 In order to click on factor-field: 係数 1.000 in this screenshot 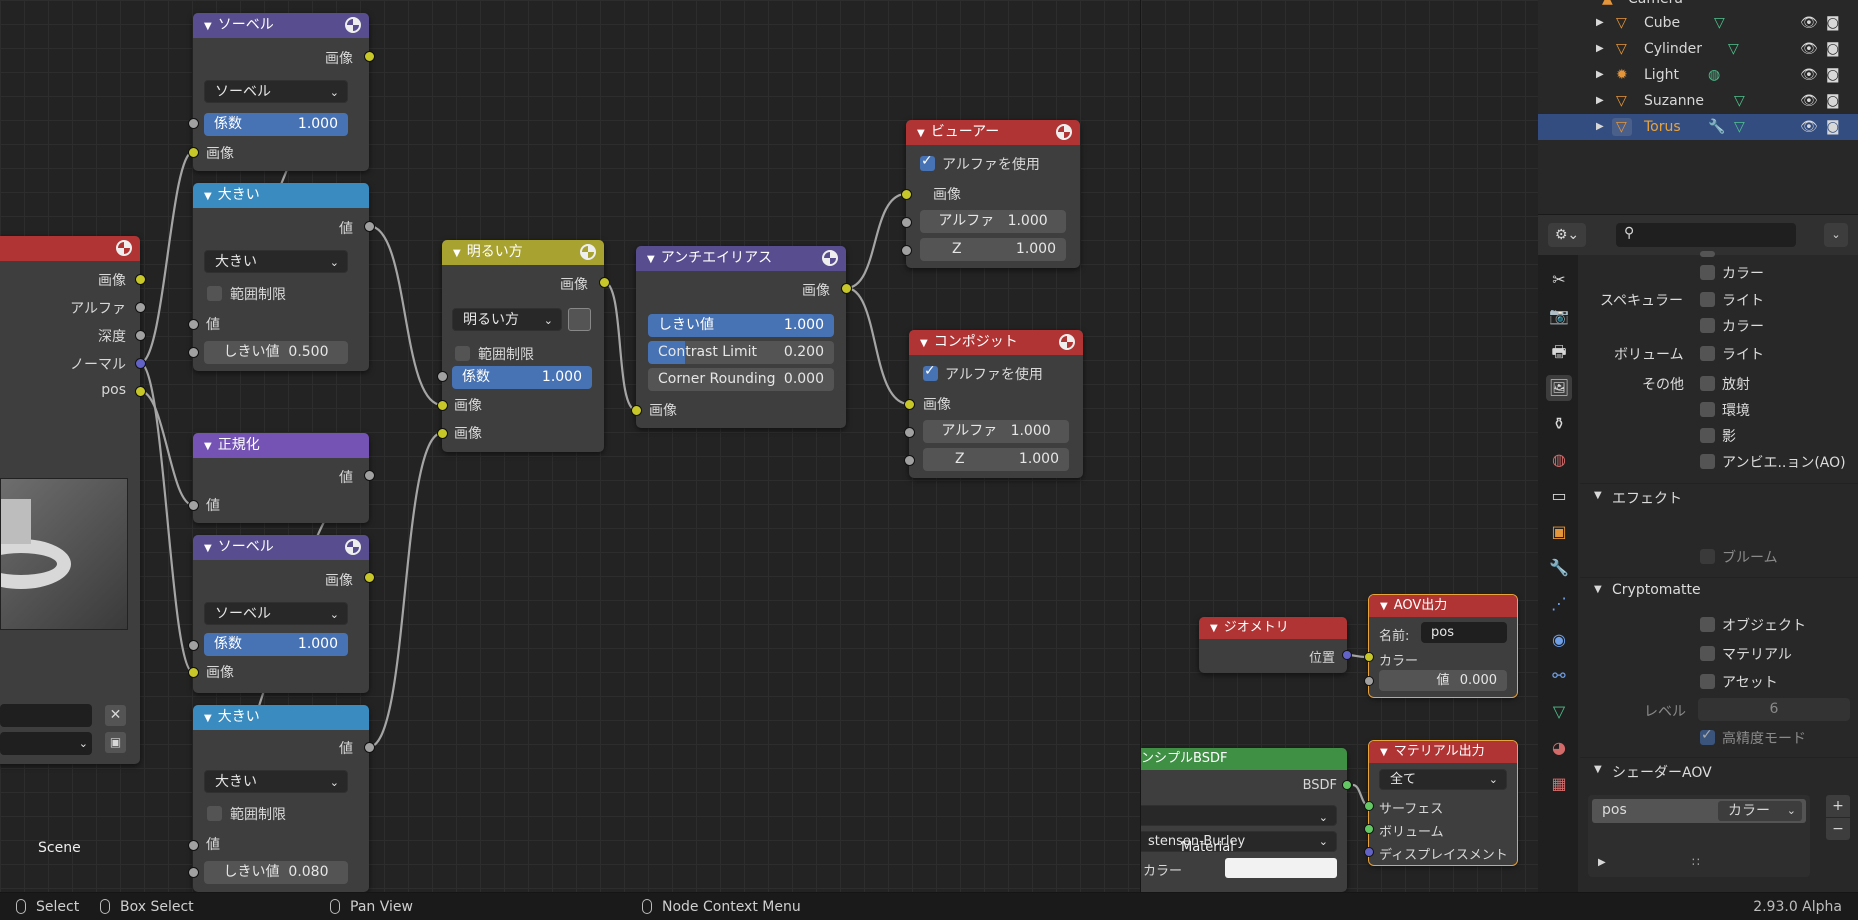, I will do `click(522, 377)`.